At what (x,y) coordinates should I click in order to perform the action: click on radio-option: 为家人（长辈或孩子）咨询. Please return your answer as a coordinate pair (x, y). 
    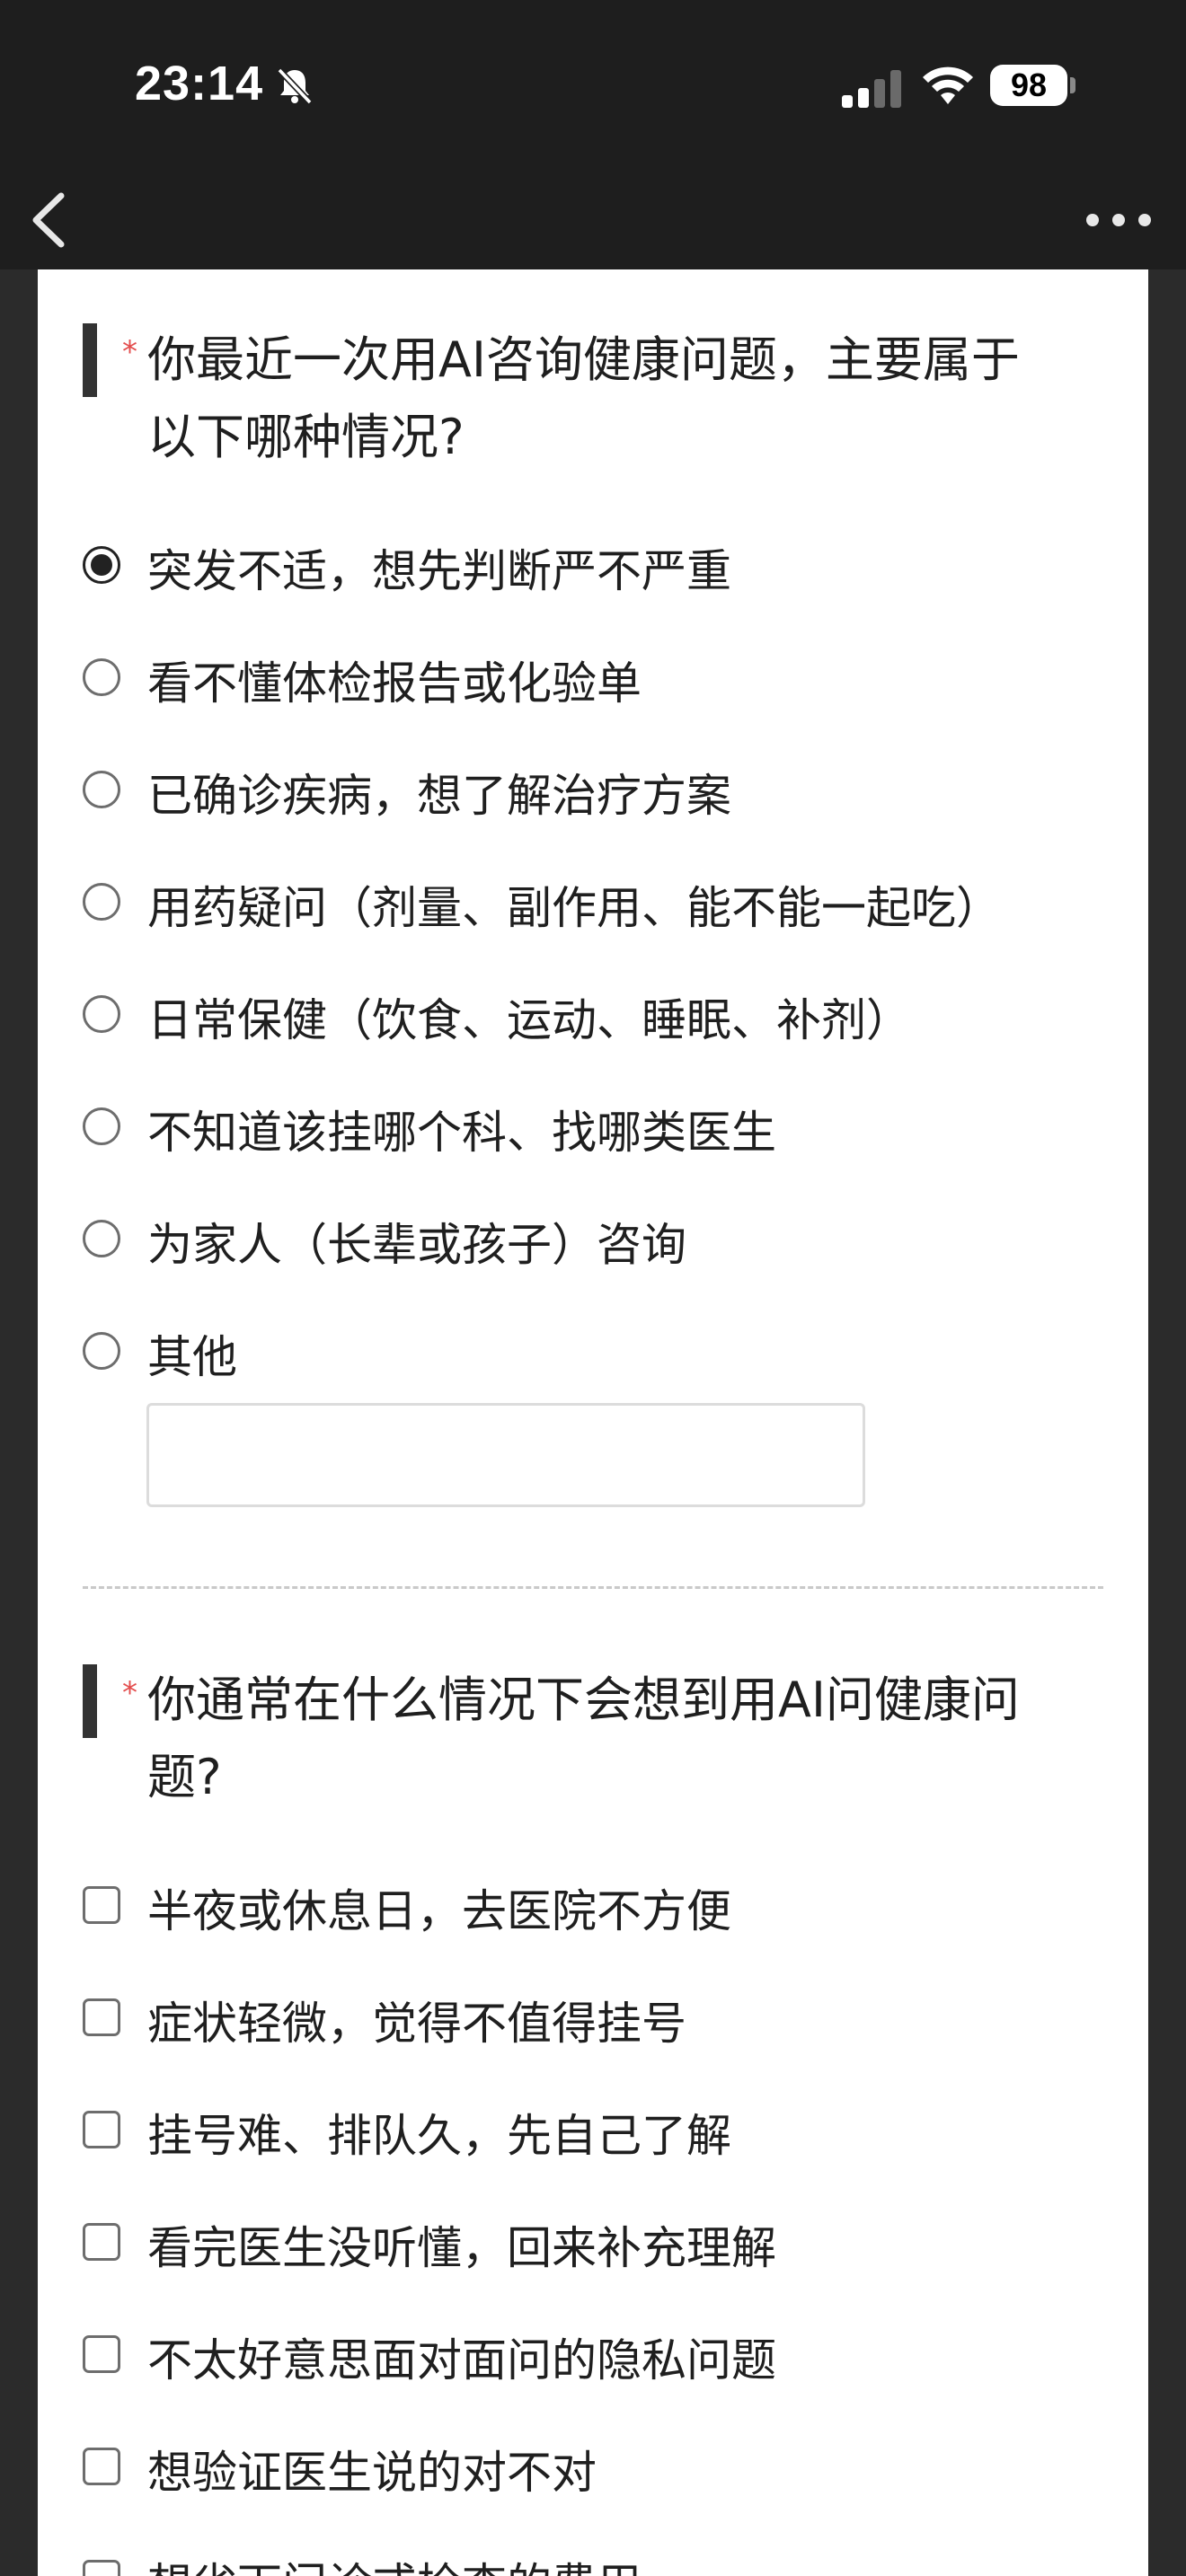
    Looking at the image, I should click on (577, 1240).